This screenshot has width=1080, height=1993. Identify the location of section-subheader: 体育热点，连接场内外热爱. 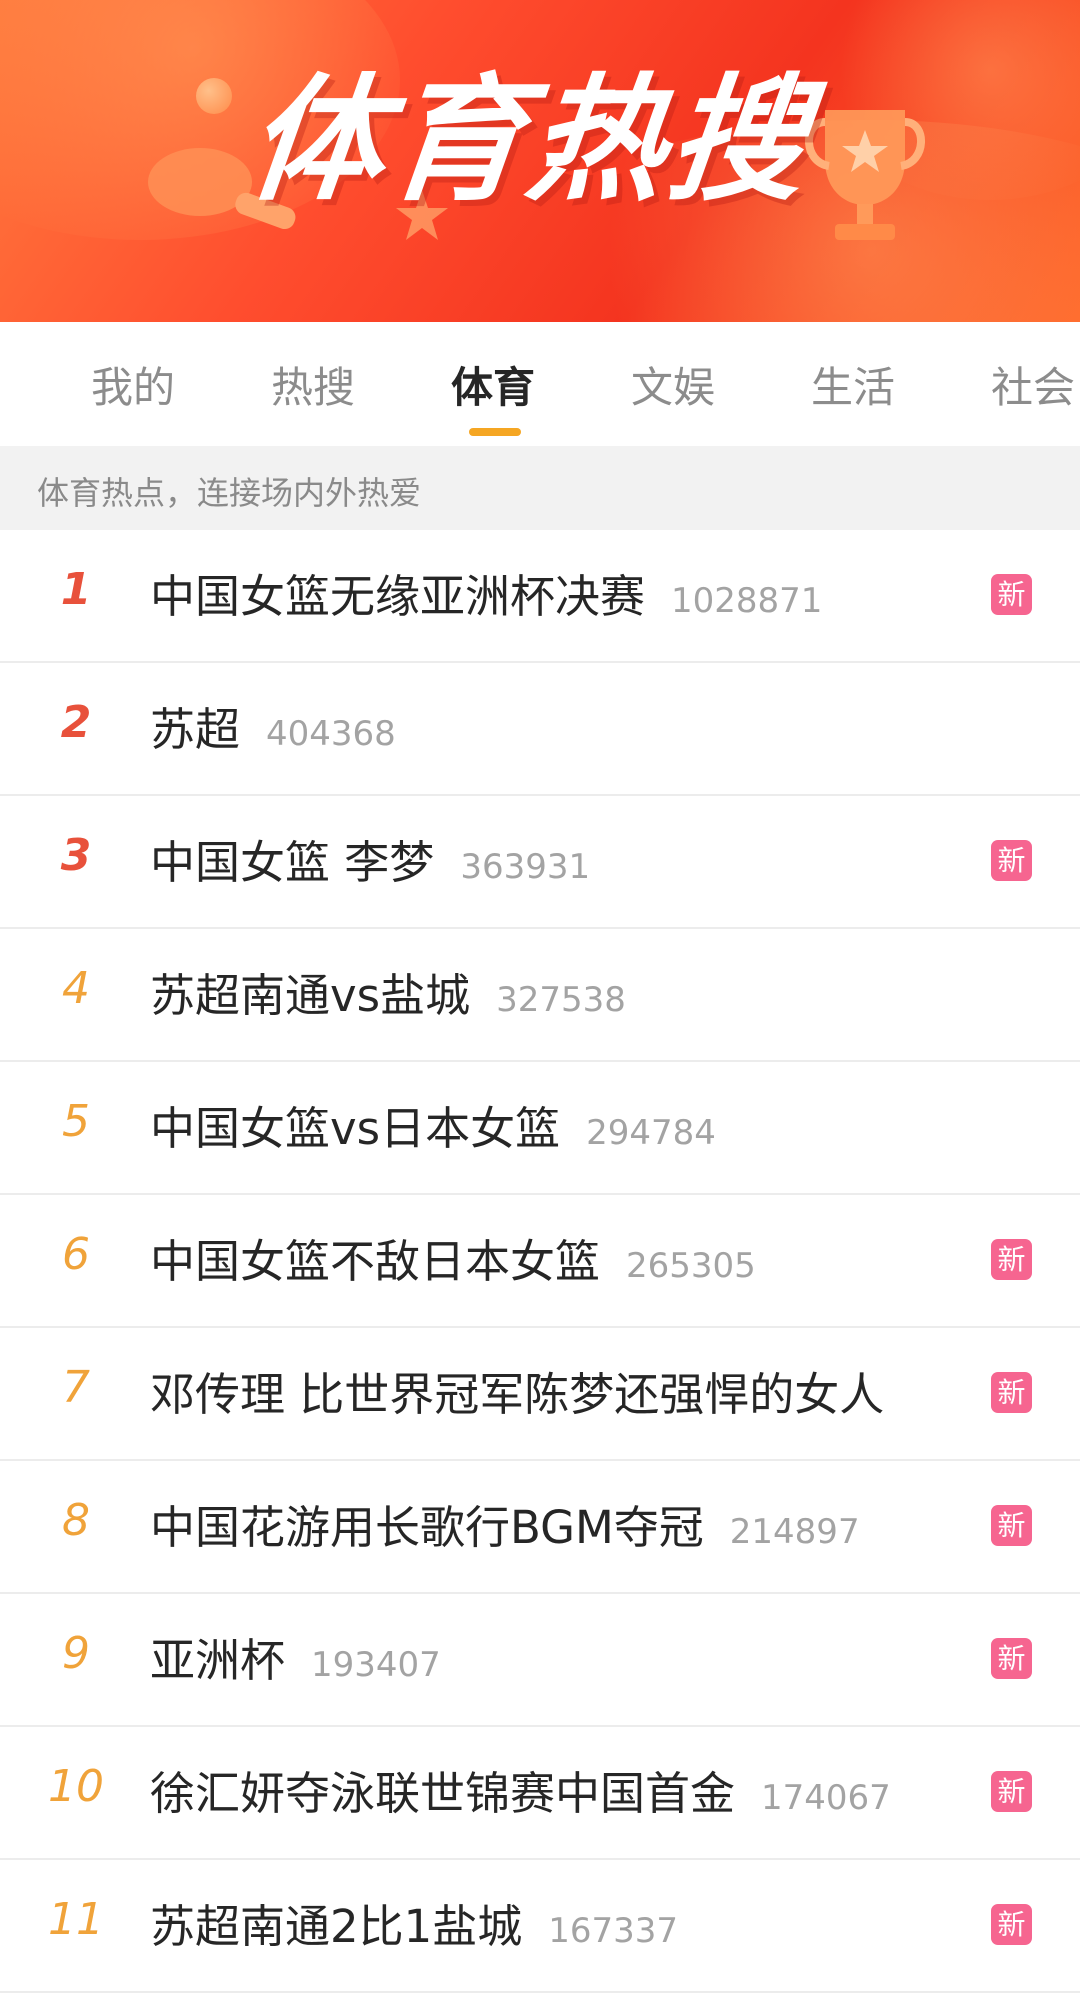
(540, 488).